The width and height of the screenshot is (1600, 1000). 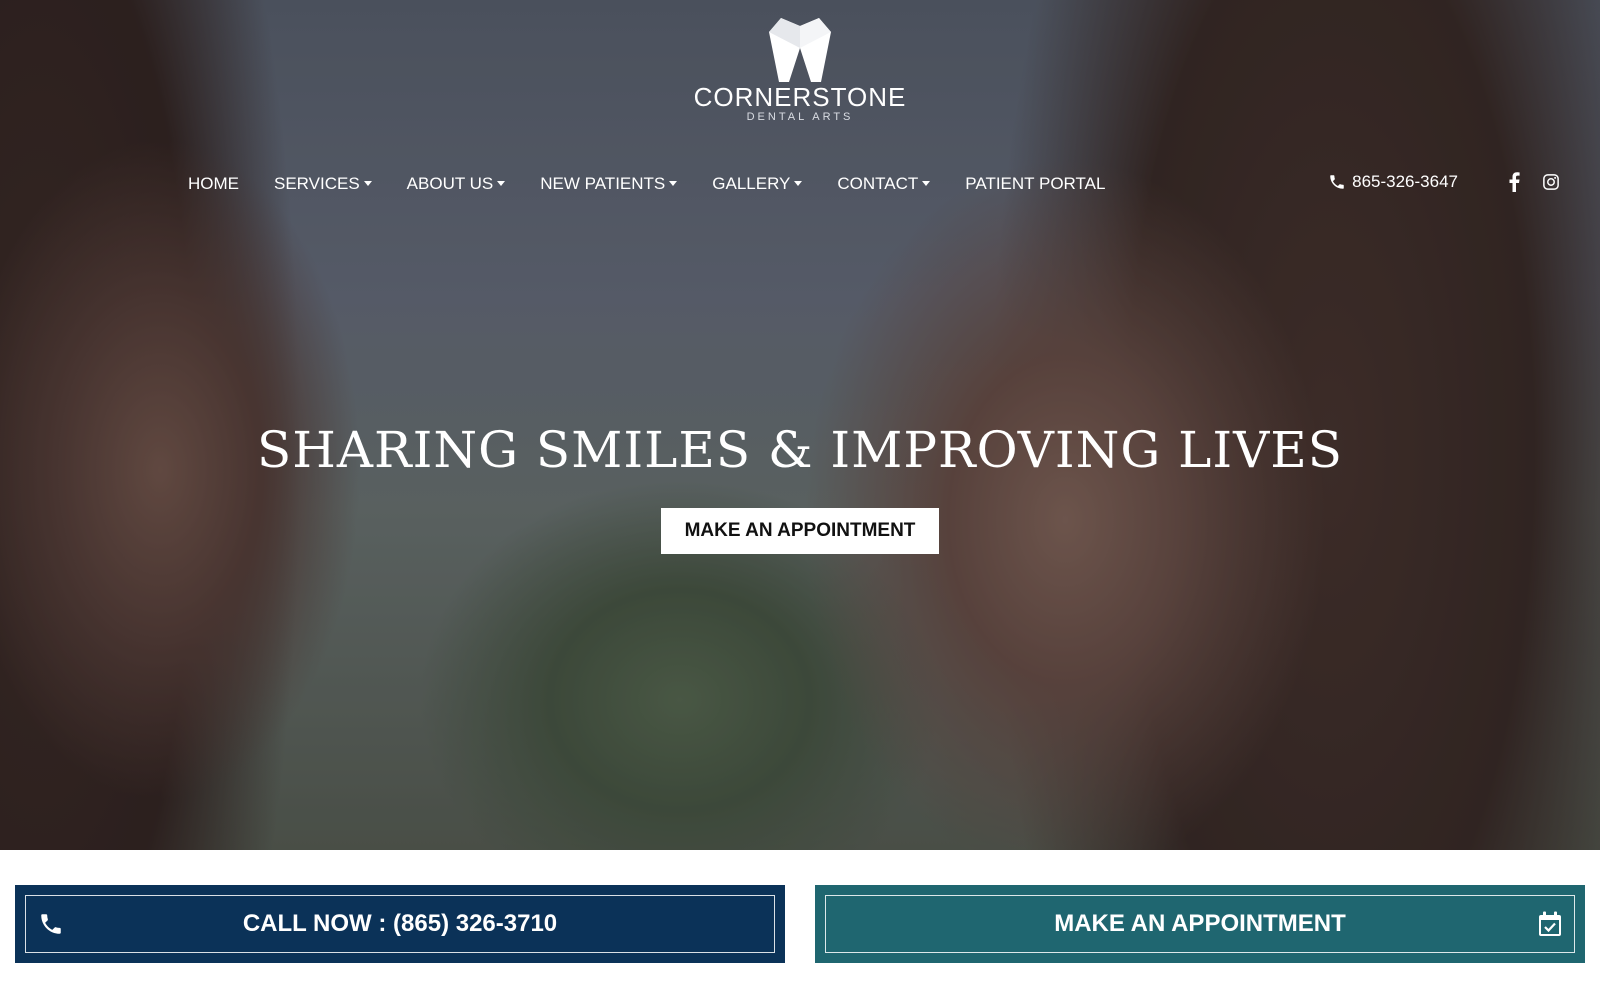 I want to click on nav-item-home: HOME, so click(x=213, y=184).